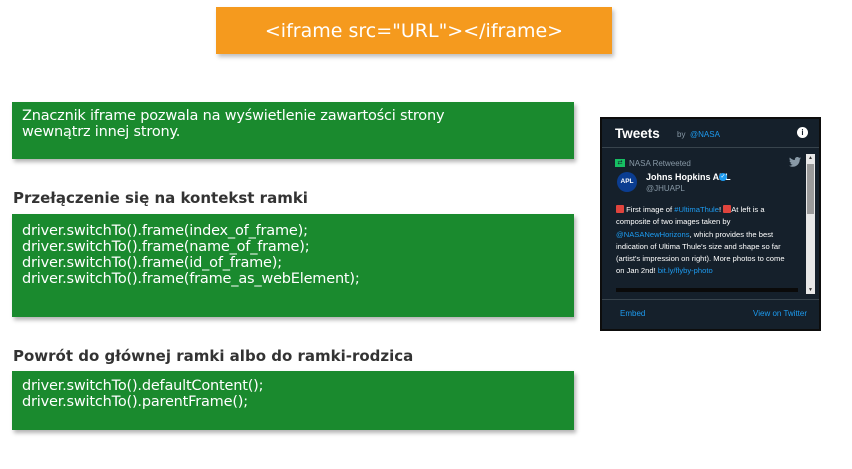 This screenshot has height=469, width=852. What do you see at coordinates (681, 134) in the screenshot?
I see `widget-by: by` at bounding box center [681, 134].